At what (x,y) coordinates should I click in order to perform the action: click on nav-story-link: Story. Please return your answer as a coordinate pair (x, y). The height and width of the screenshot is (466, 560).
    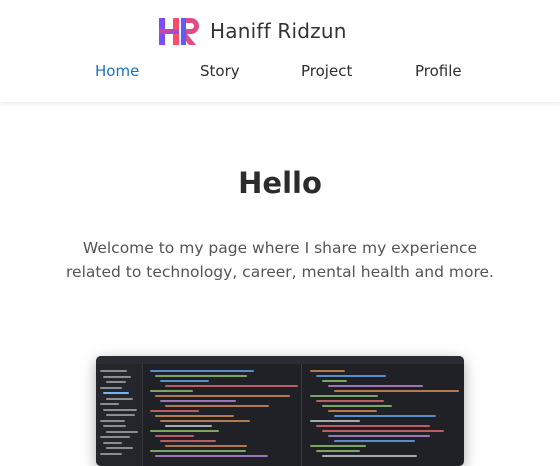
    Looking at the image, I should click on (220, 71).